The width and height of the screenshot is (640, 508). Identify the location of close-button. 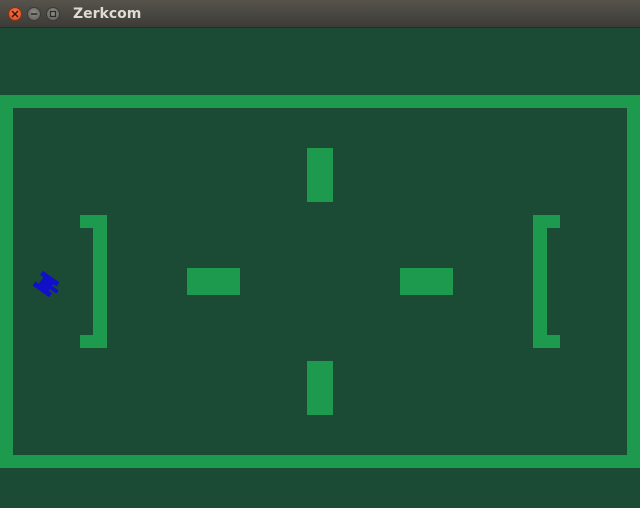
(15, 14).